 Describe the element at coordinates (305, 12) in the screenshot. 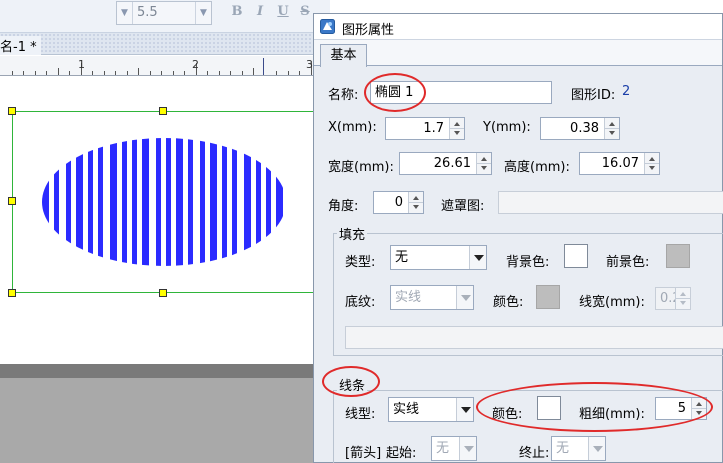

I see `strikethrough-button: S` at that location.